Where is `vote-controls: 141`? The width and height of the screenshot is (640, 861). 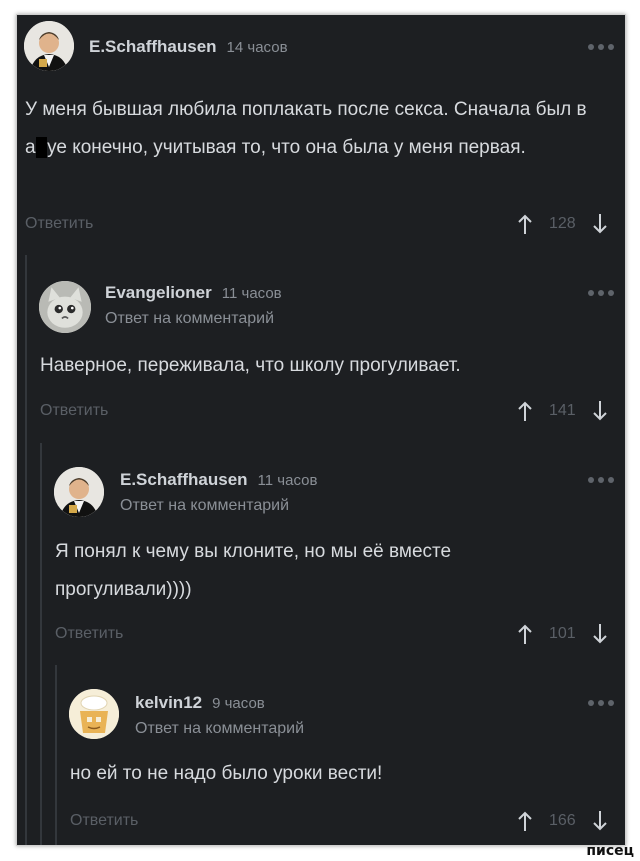
vote-controls: 141 is located at coordinates (562, 411).